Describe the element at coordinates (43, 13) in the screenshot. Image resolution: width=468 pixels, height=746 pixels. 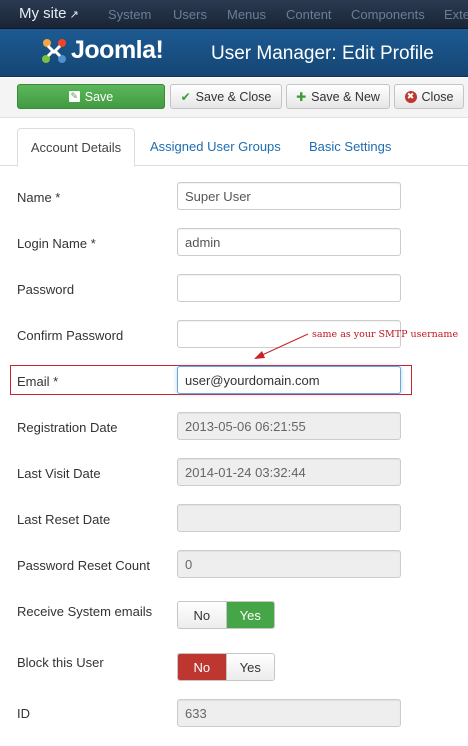
I see `site-name: My site` at that location.